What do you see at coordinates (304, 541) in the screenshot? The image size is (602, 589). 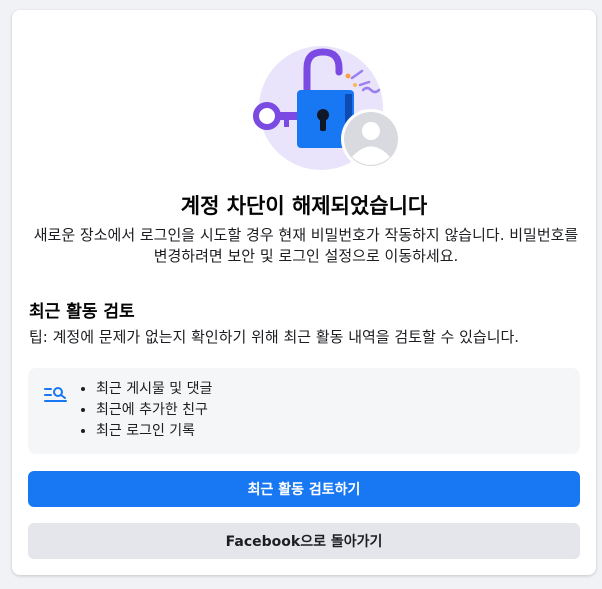 I see `back-to-facebook-button: Facebook으로 돌아가기` at bounding box center [304, 541].